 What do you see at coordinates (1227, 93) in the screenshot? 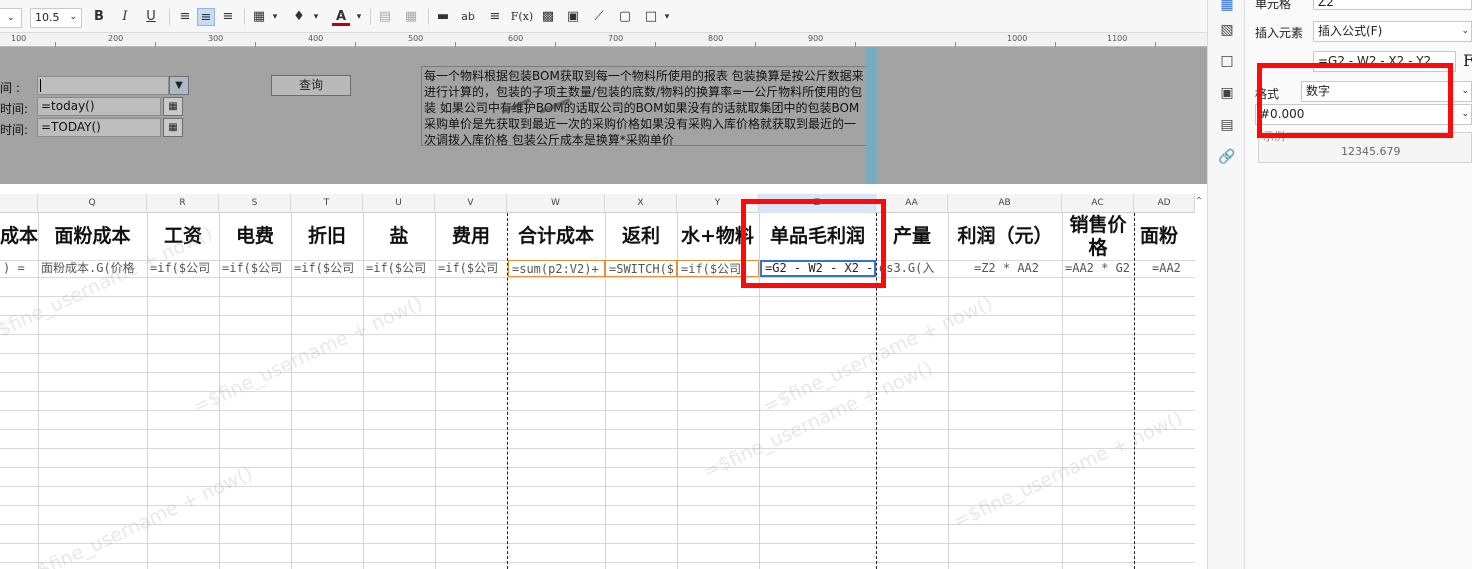
I see `floating-element-icon: ▣` at bounding box center [1227, 93].